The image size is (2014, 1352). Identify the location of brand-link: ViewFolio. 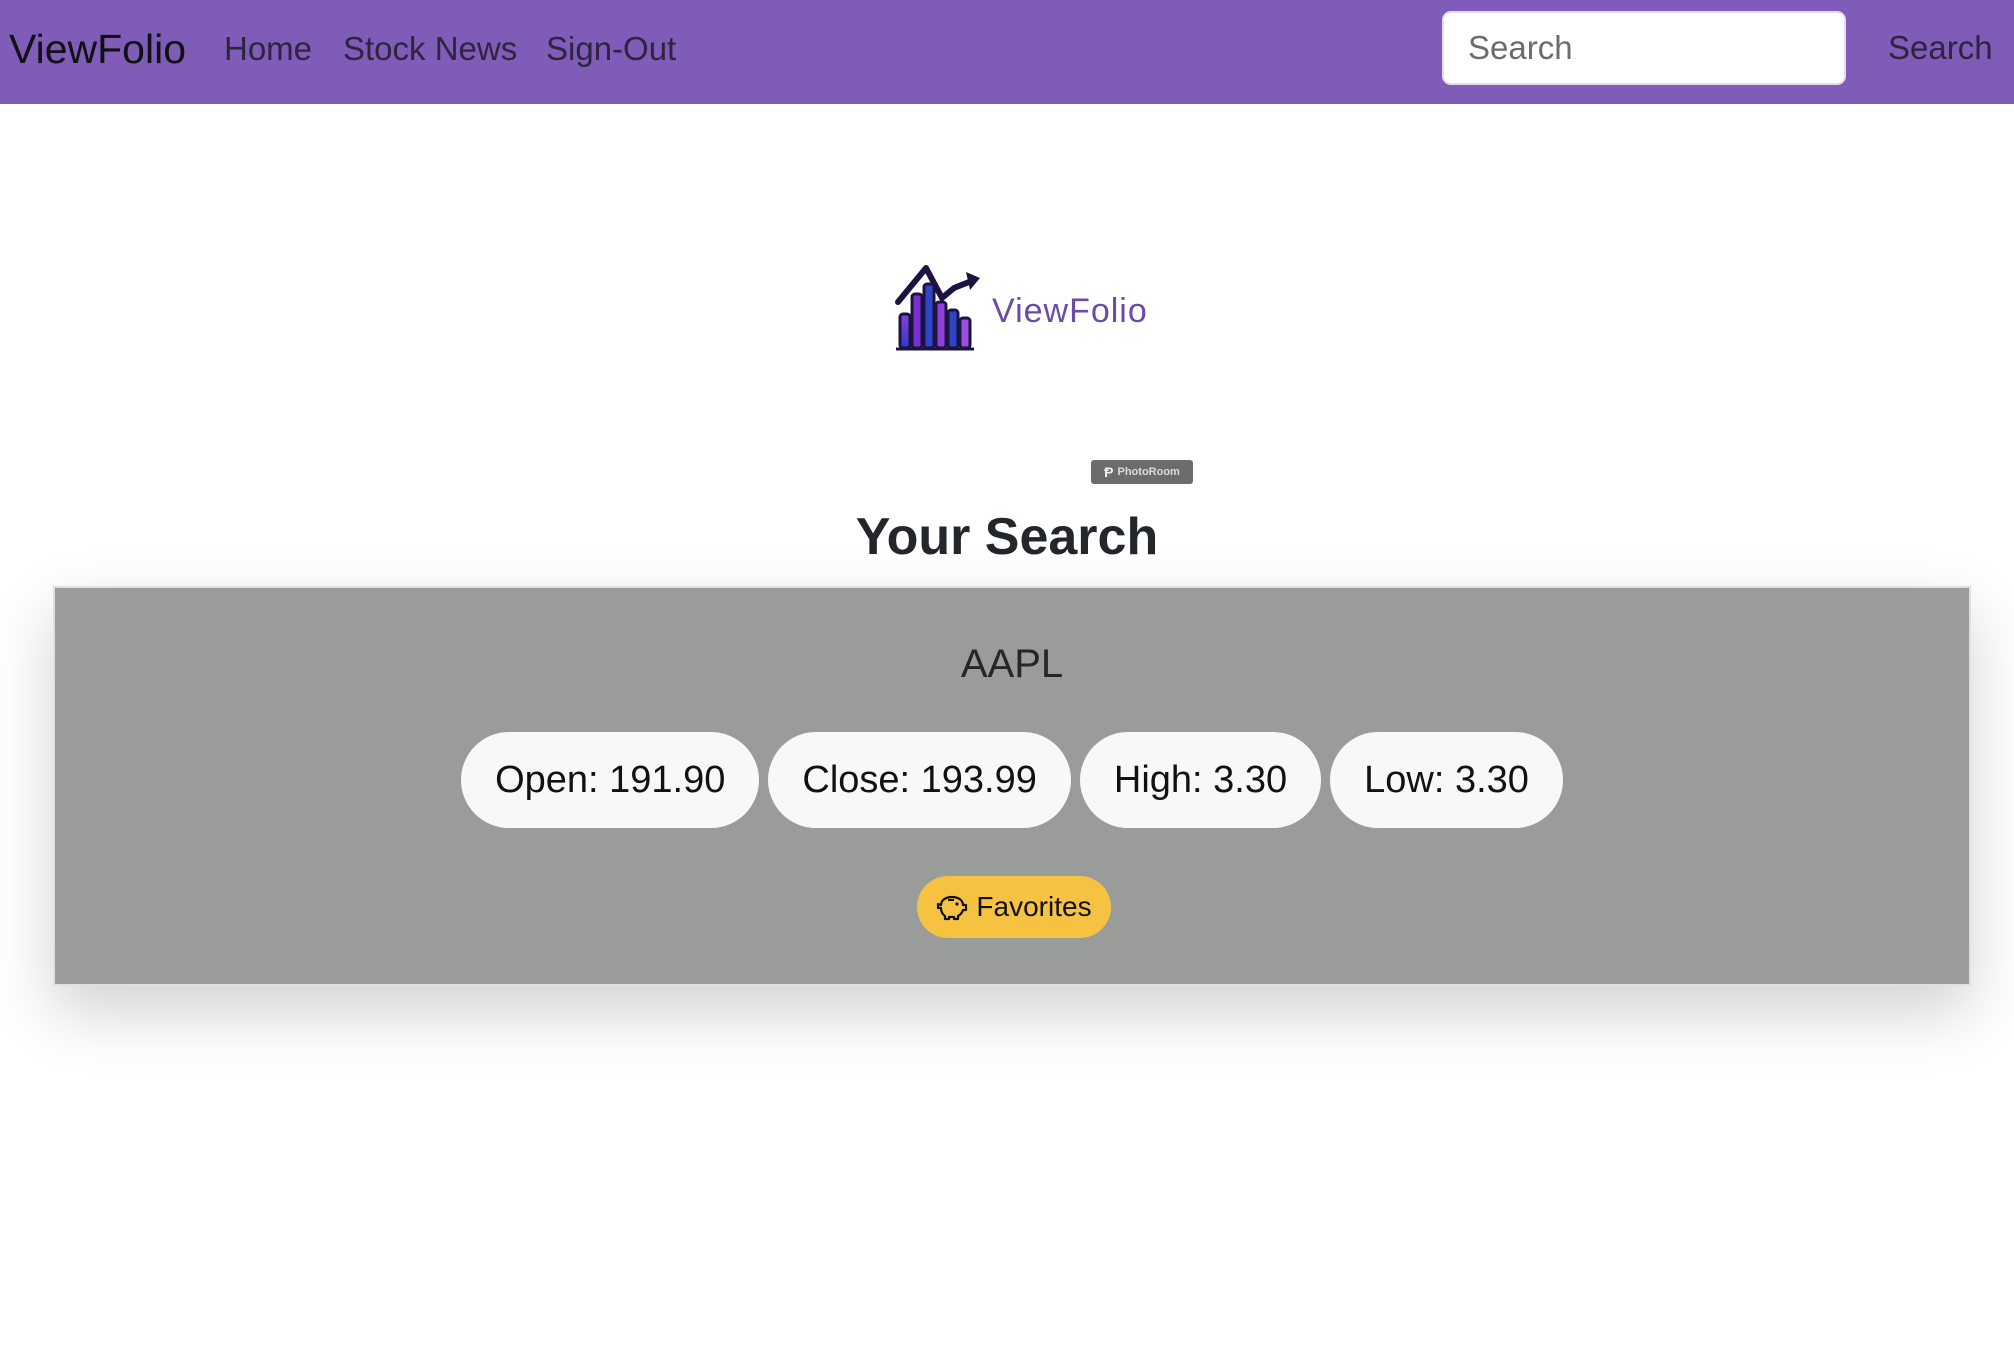
(97, 49).